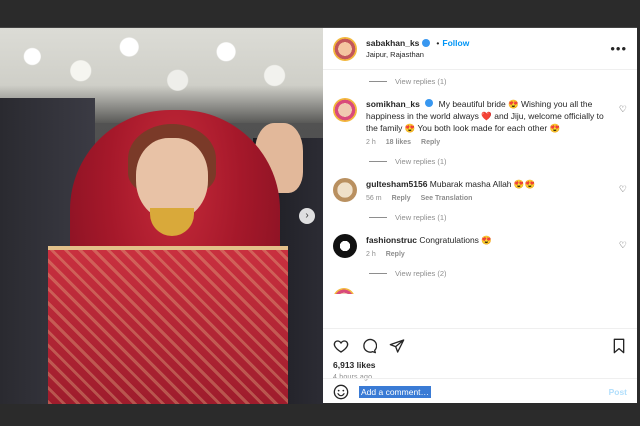 Image resolution: width=640 pixels, height=426 pixels. Describe the element at coordinates (396, 184) in the screenshot. I see `comment-username: gultesham5156` at that location.